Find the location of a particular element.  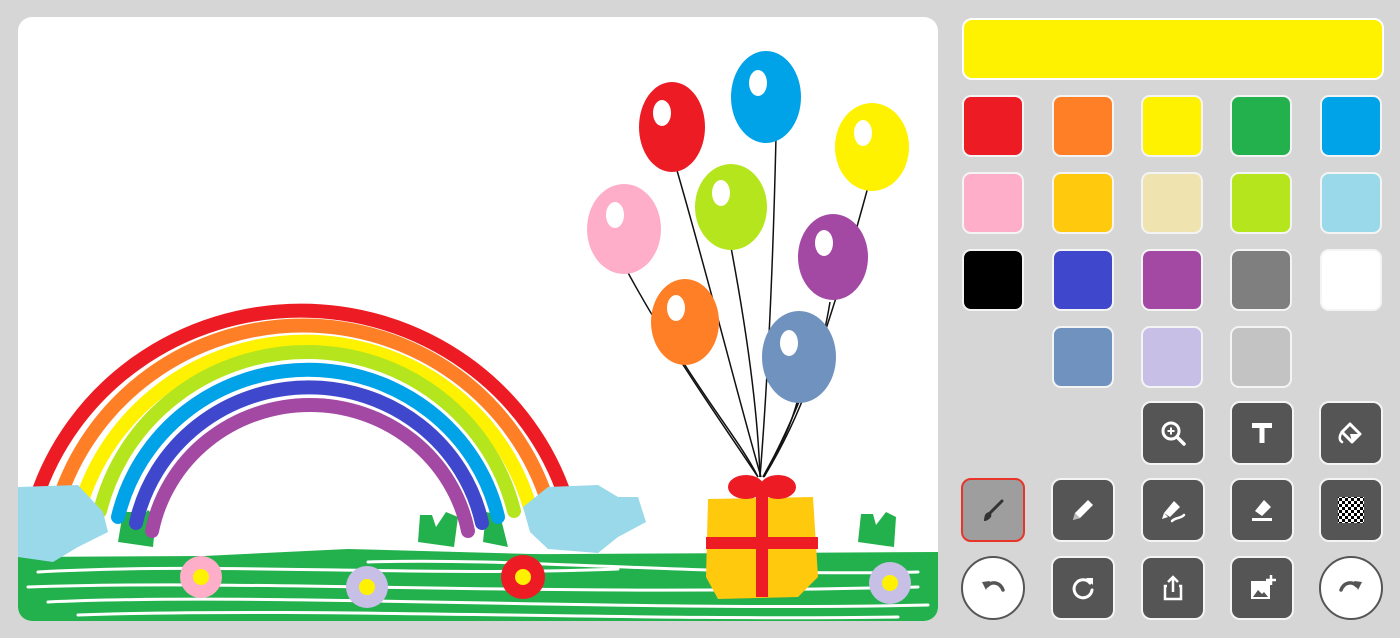

text-tool-button is located at coordinates (1262, 433).